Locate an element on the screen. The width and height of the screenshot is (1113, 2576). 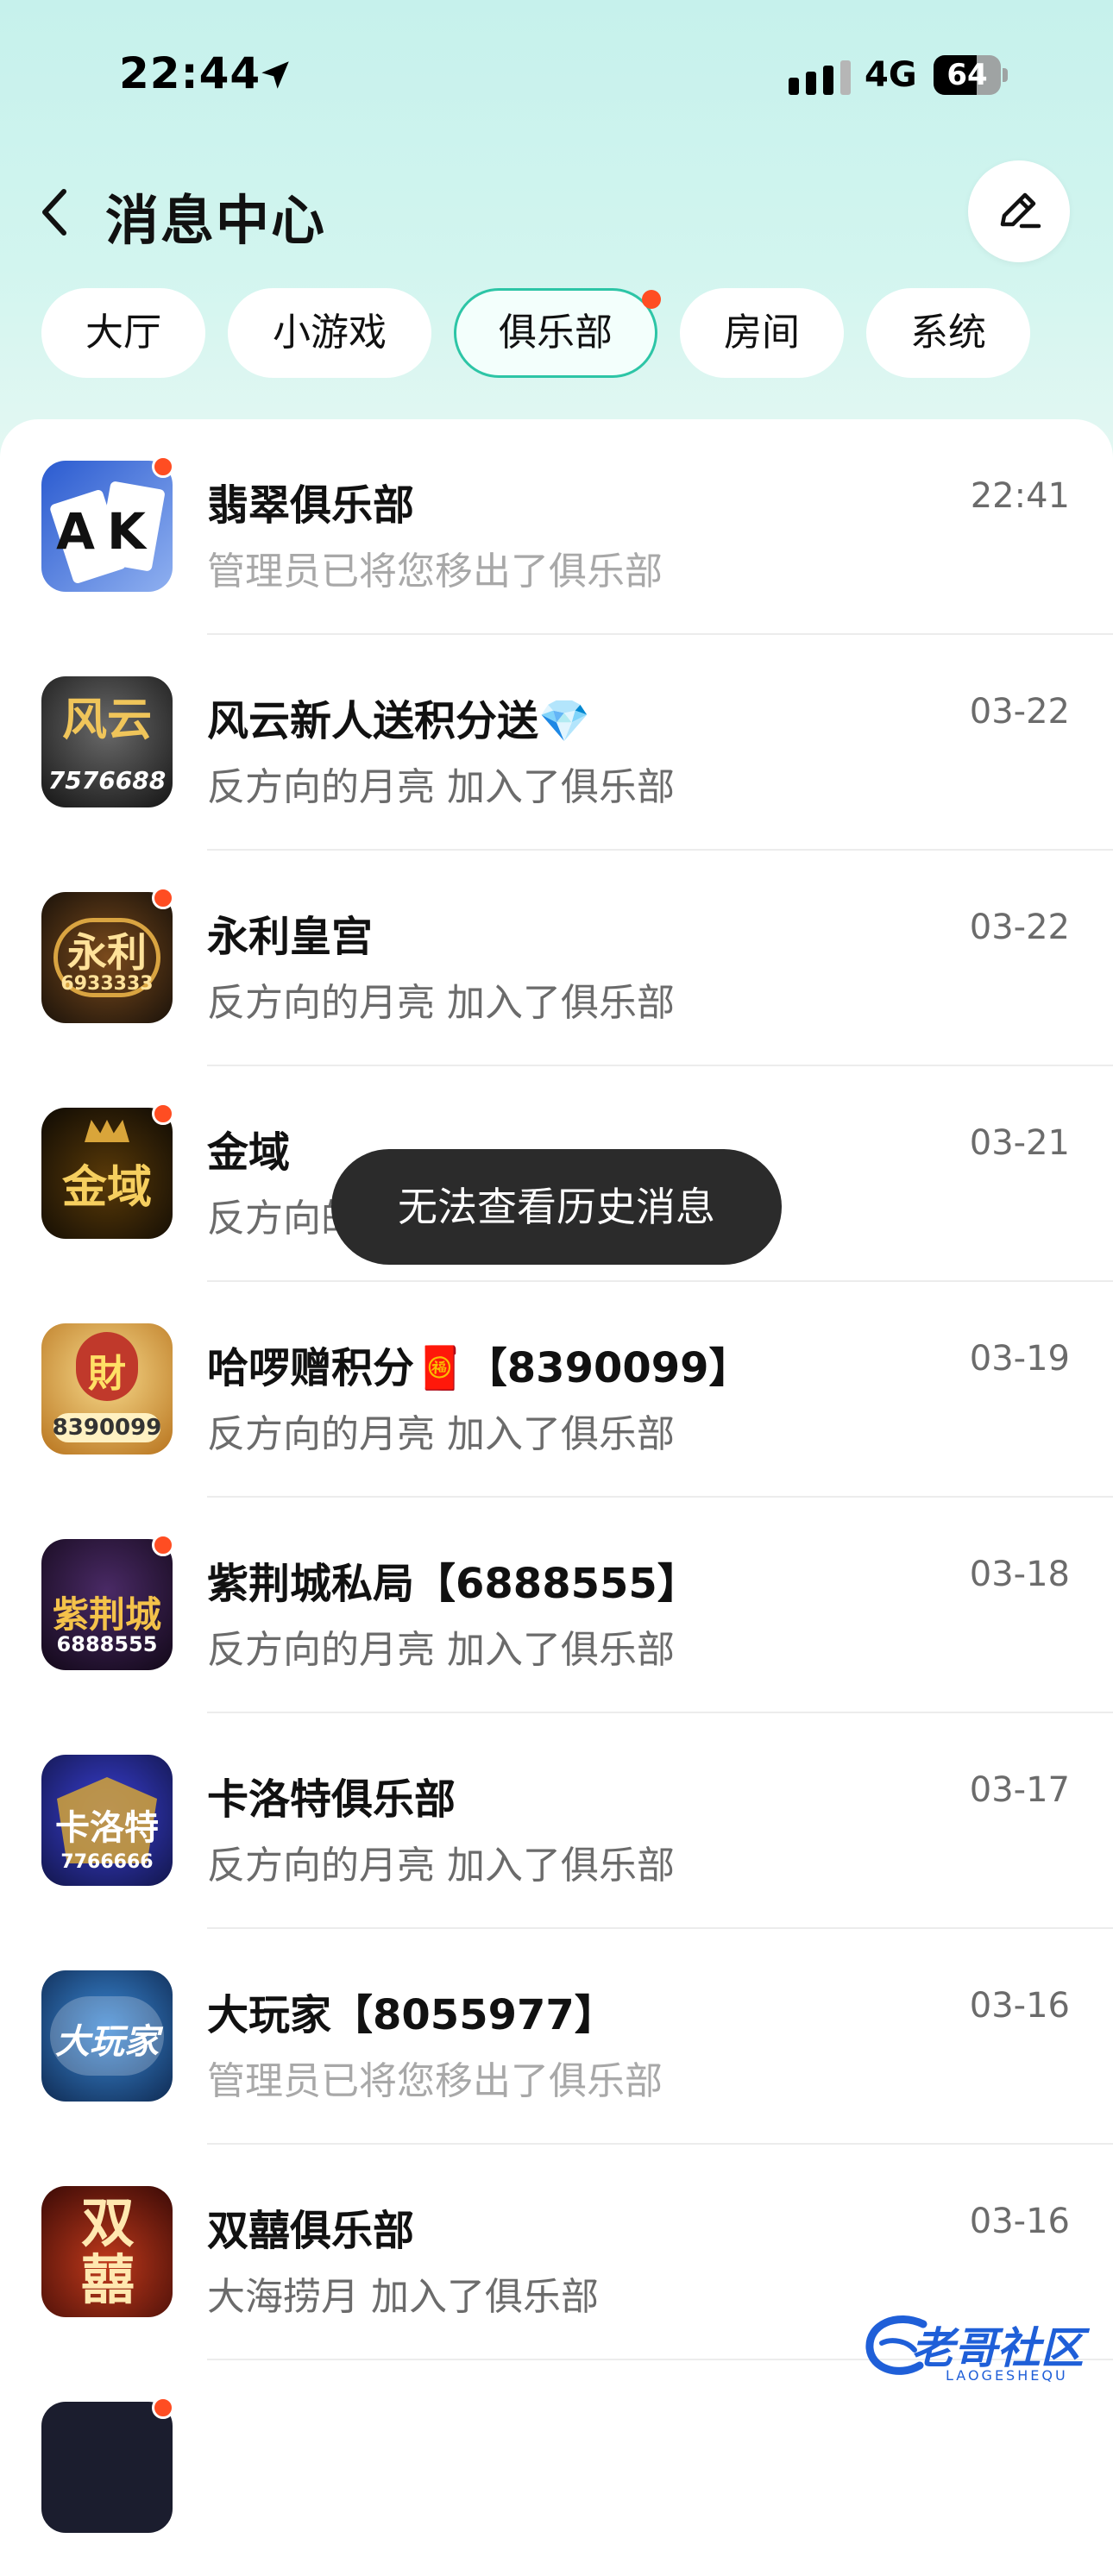
edit-icon is located at coordinates (1021, 210).